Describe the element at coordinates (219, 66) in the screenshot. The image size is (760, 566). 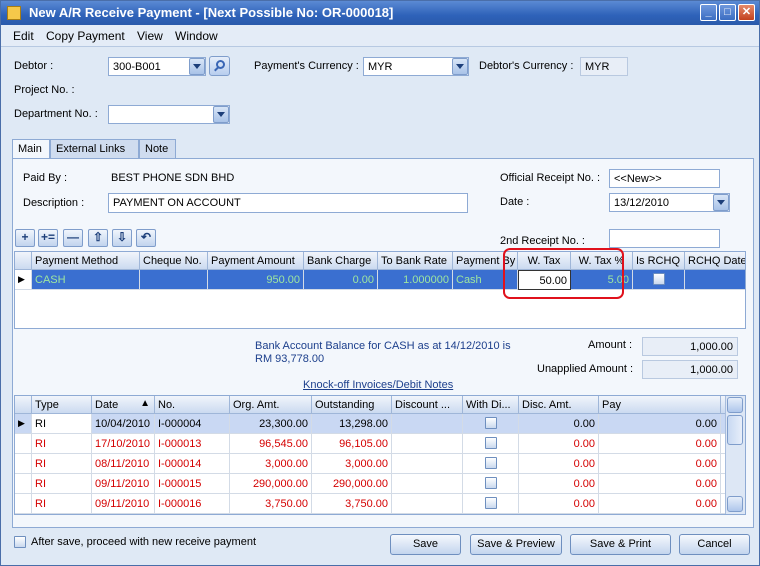
I see `debtor-search-button` at that location.